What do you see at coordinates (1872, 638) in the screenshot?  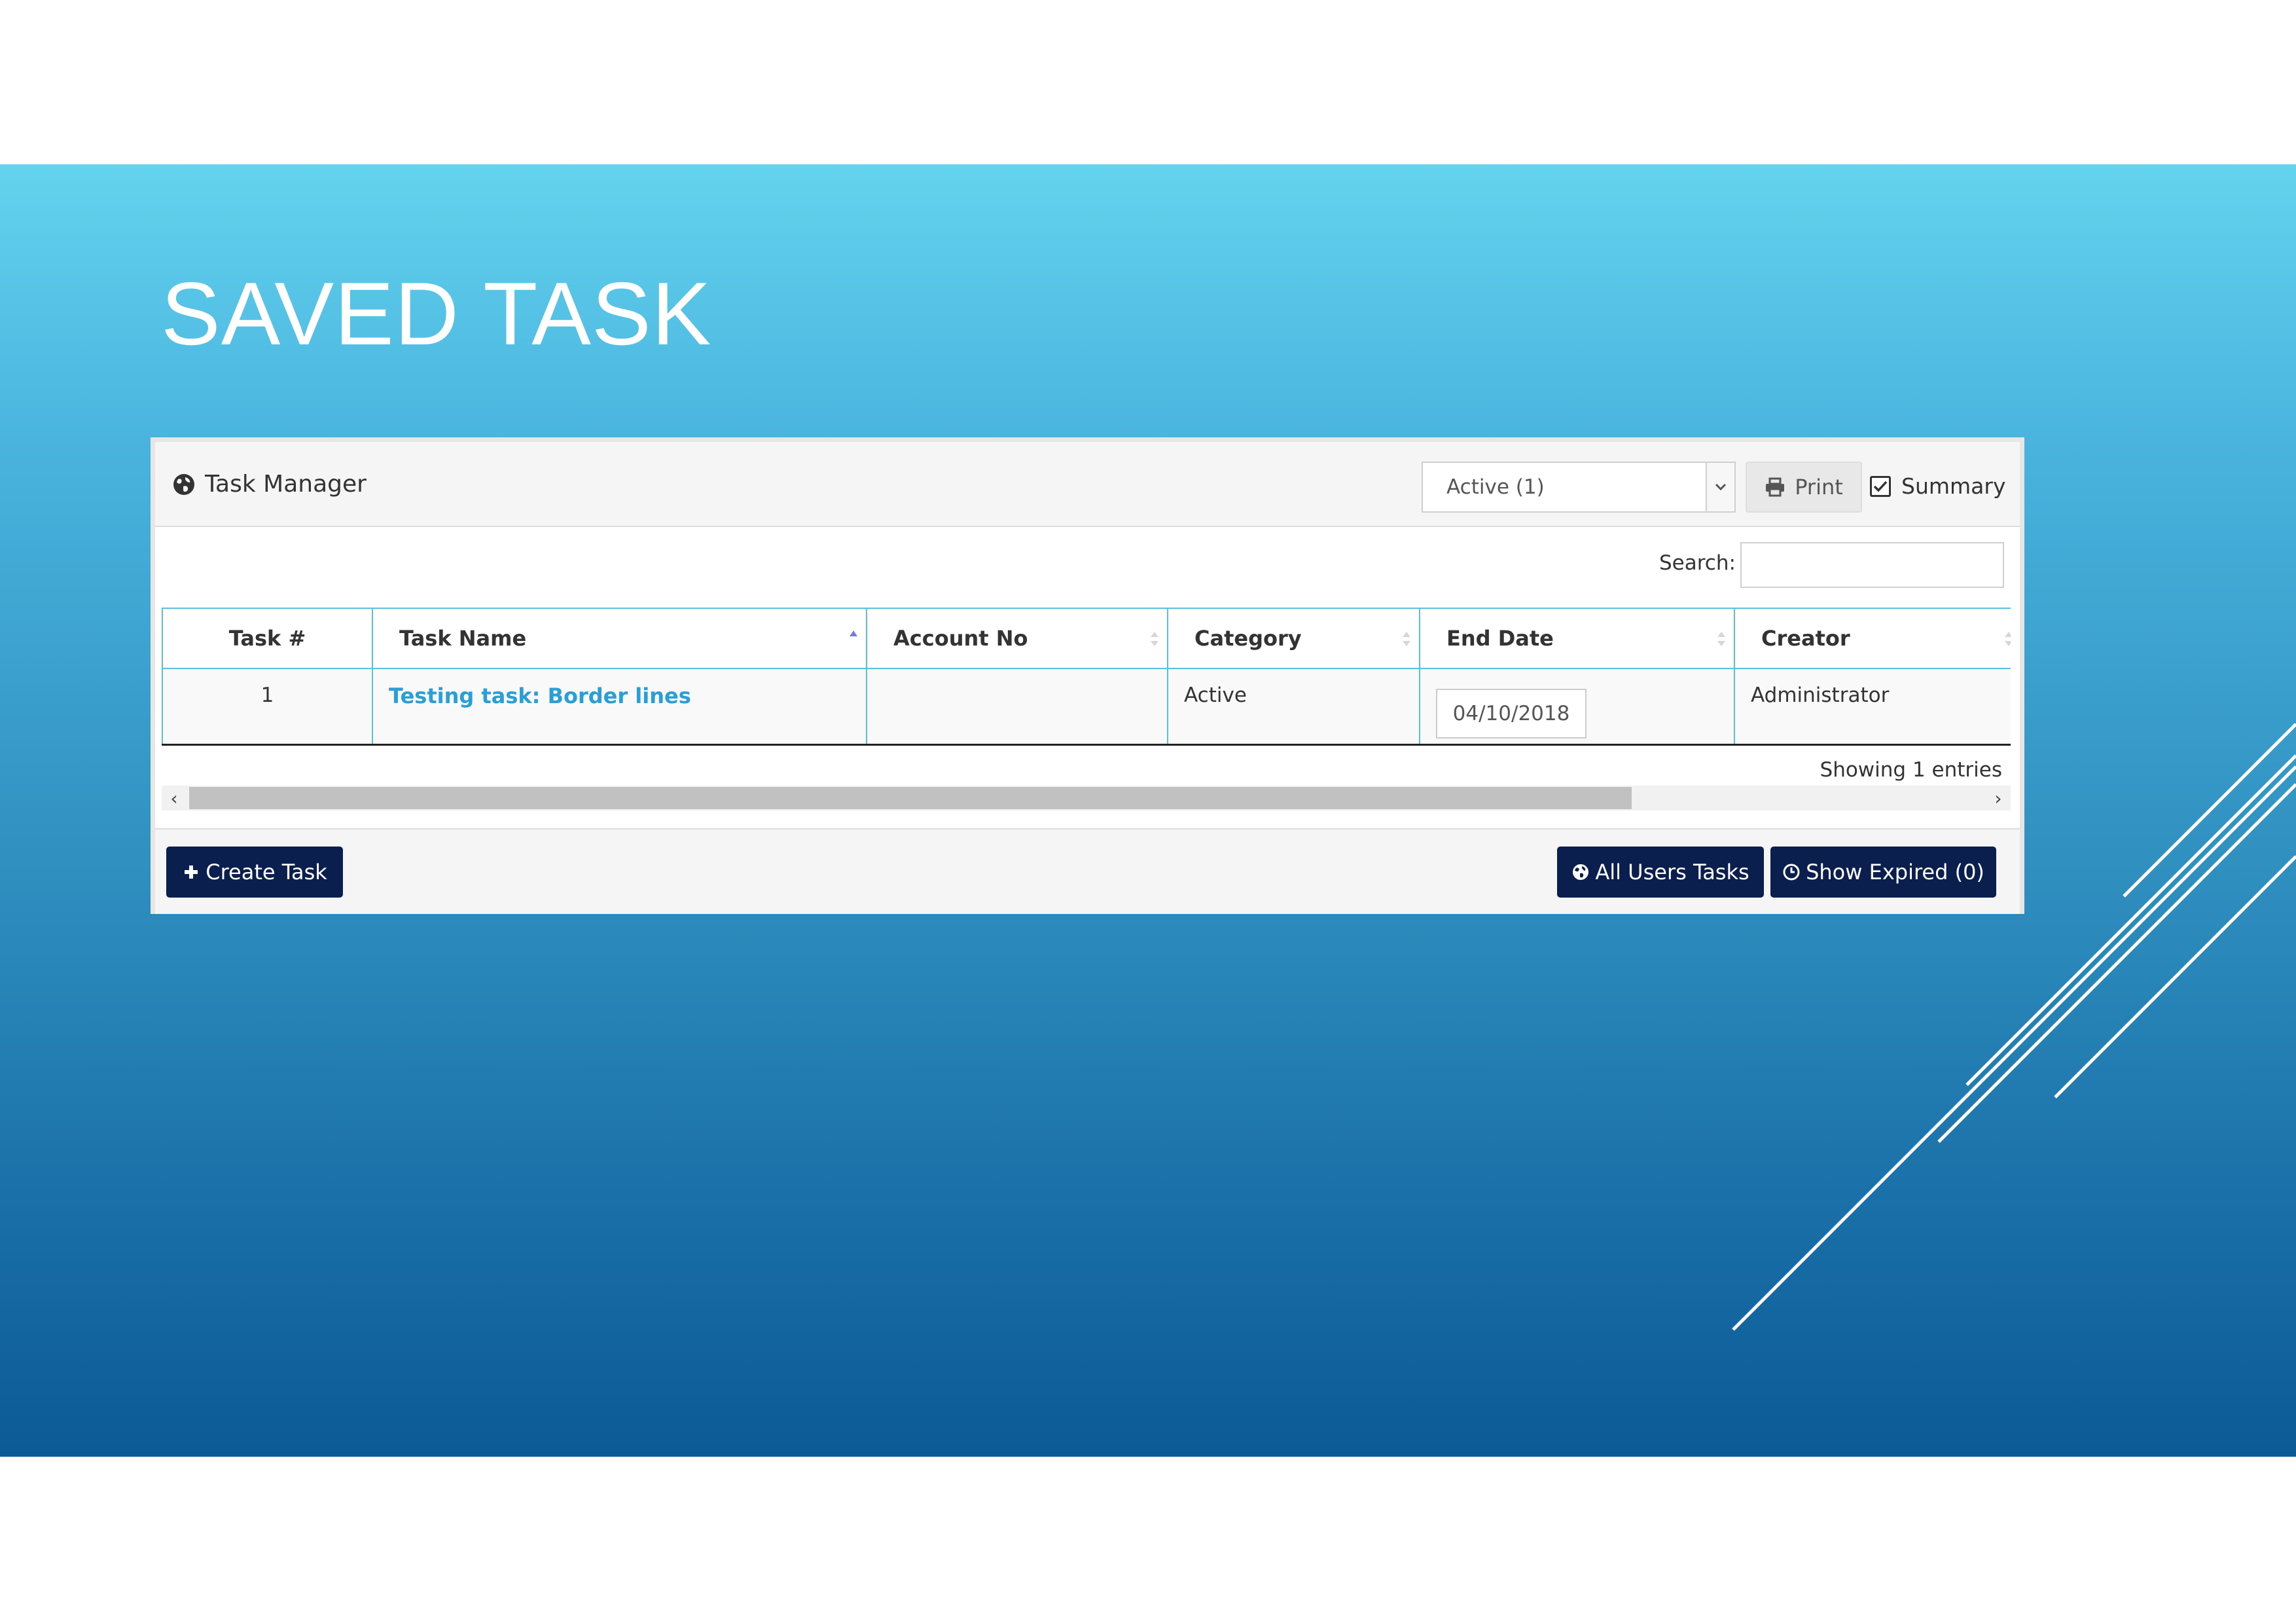 I see `column-header-creator: Creator` at bounding box center [1872, 638].